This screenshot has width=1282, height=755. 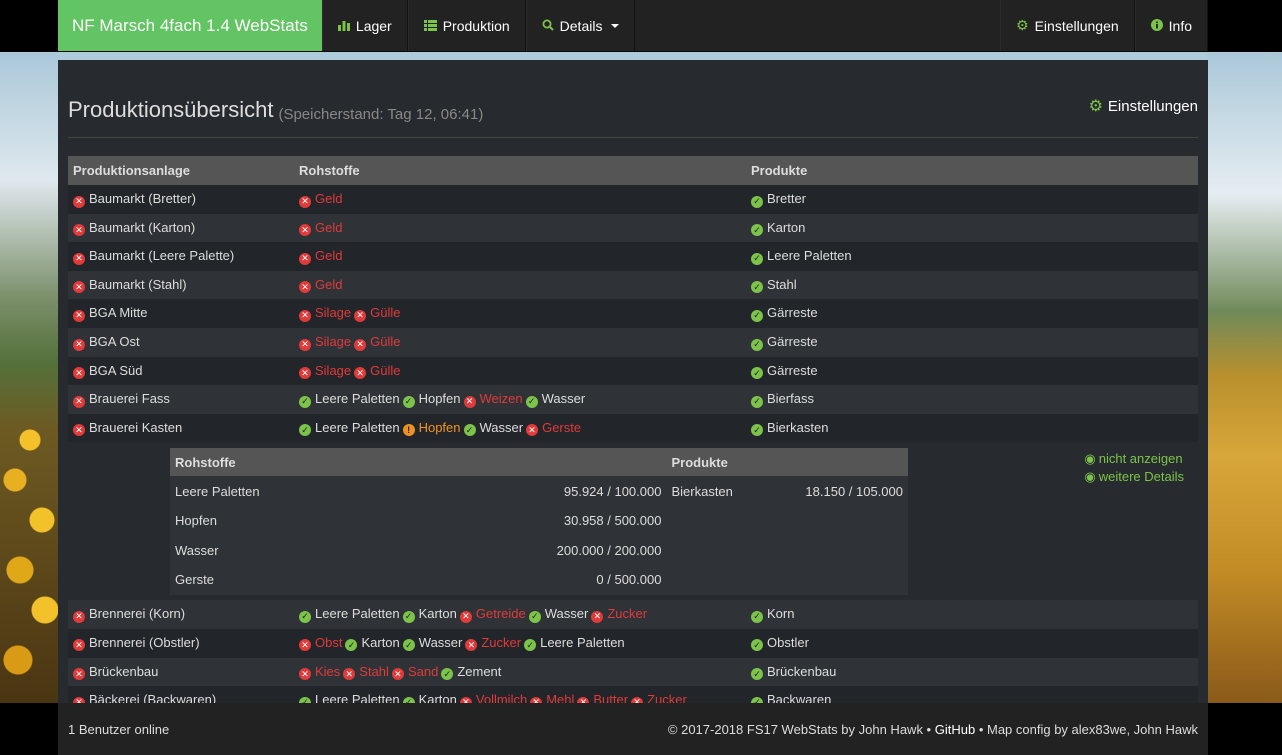 I want to click on brand-link: NF Marsch 4fach 1.4 WebStats, so click(x=190, y=25).